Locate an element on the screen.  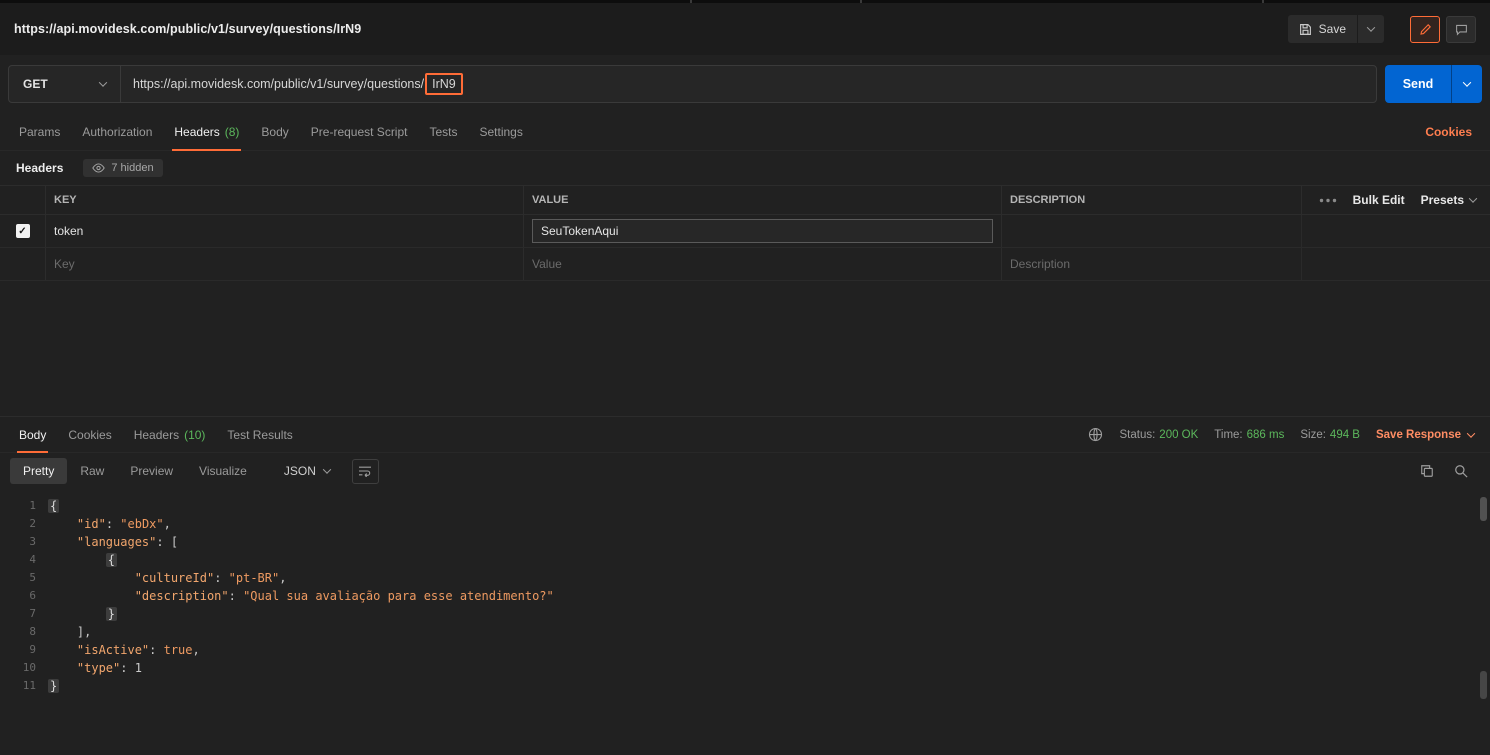
line-number: 8 is located at coordinates (32, 631).